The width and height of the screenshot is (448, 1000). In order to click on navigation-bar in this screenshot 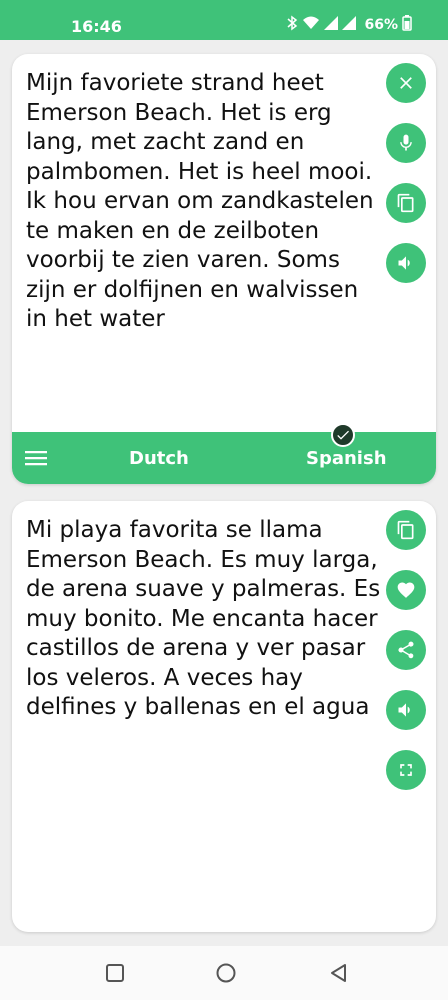, I will do `click(224, 973)`.